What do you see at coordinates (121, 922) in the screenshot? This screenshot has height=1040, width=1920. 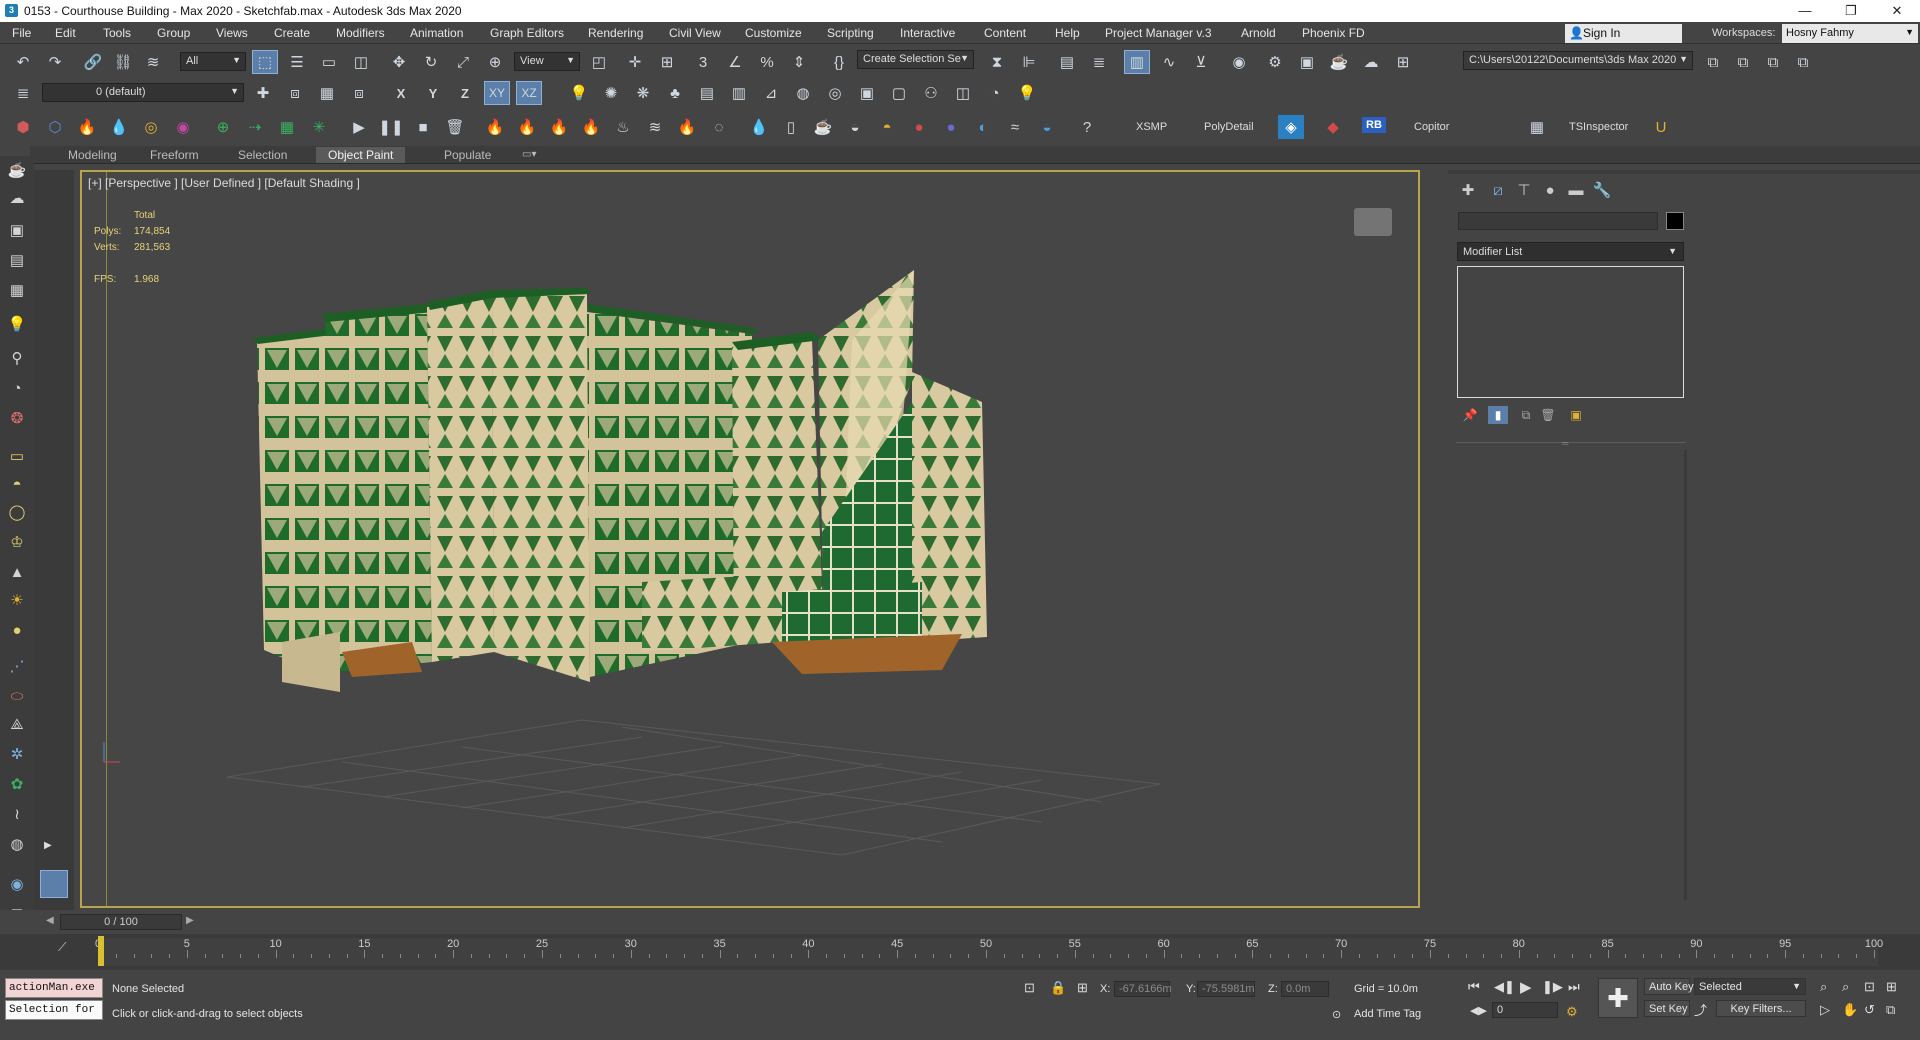 I see `time-slider: 0 / 100` at bounding box center [121, 922].